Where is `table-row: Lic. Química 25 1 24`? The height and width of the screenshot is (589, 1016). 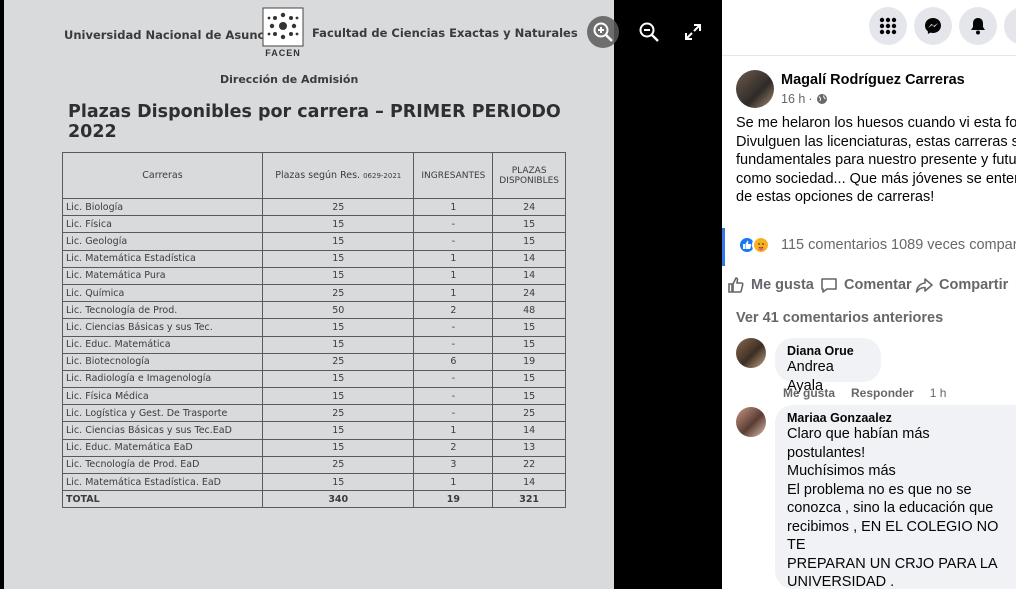
table-row: Lic. Química 25 1 24 is located at coordinates (314, 293).